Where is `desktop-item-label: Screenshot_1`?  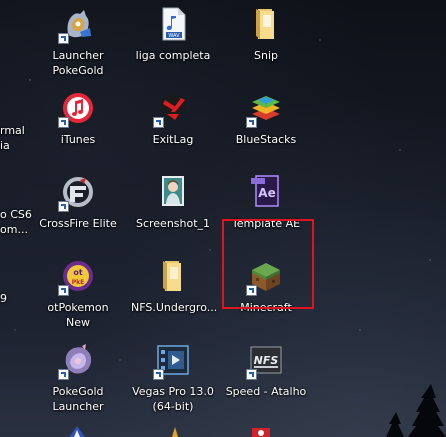 desktop-item-label: Screenshot_1 is located at coordinates (173, 223).